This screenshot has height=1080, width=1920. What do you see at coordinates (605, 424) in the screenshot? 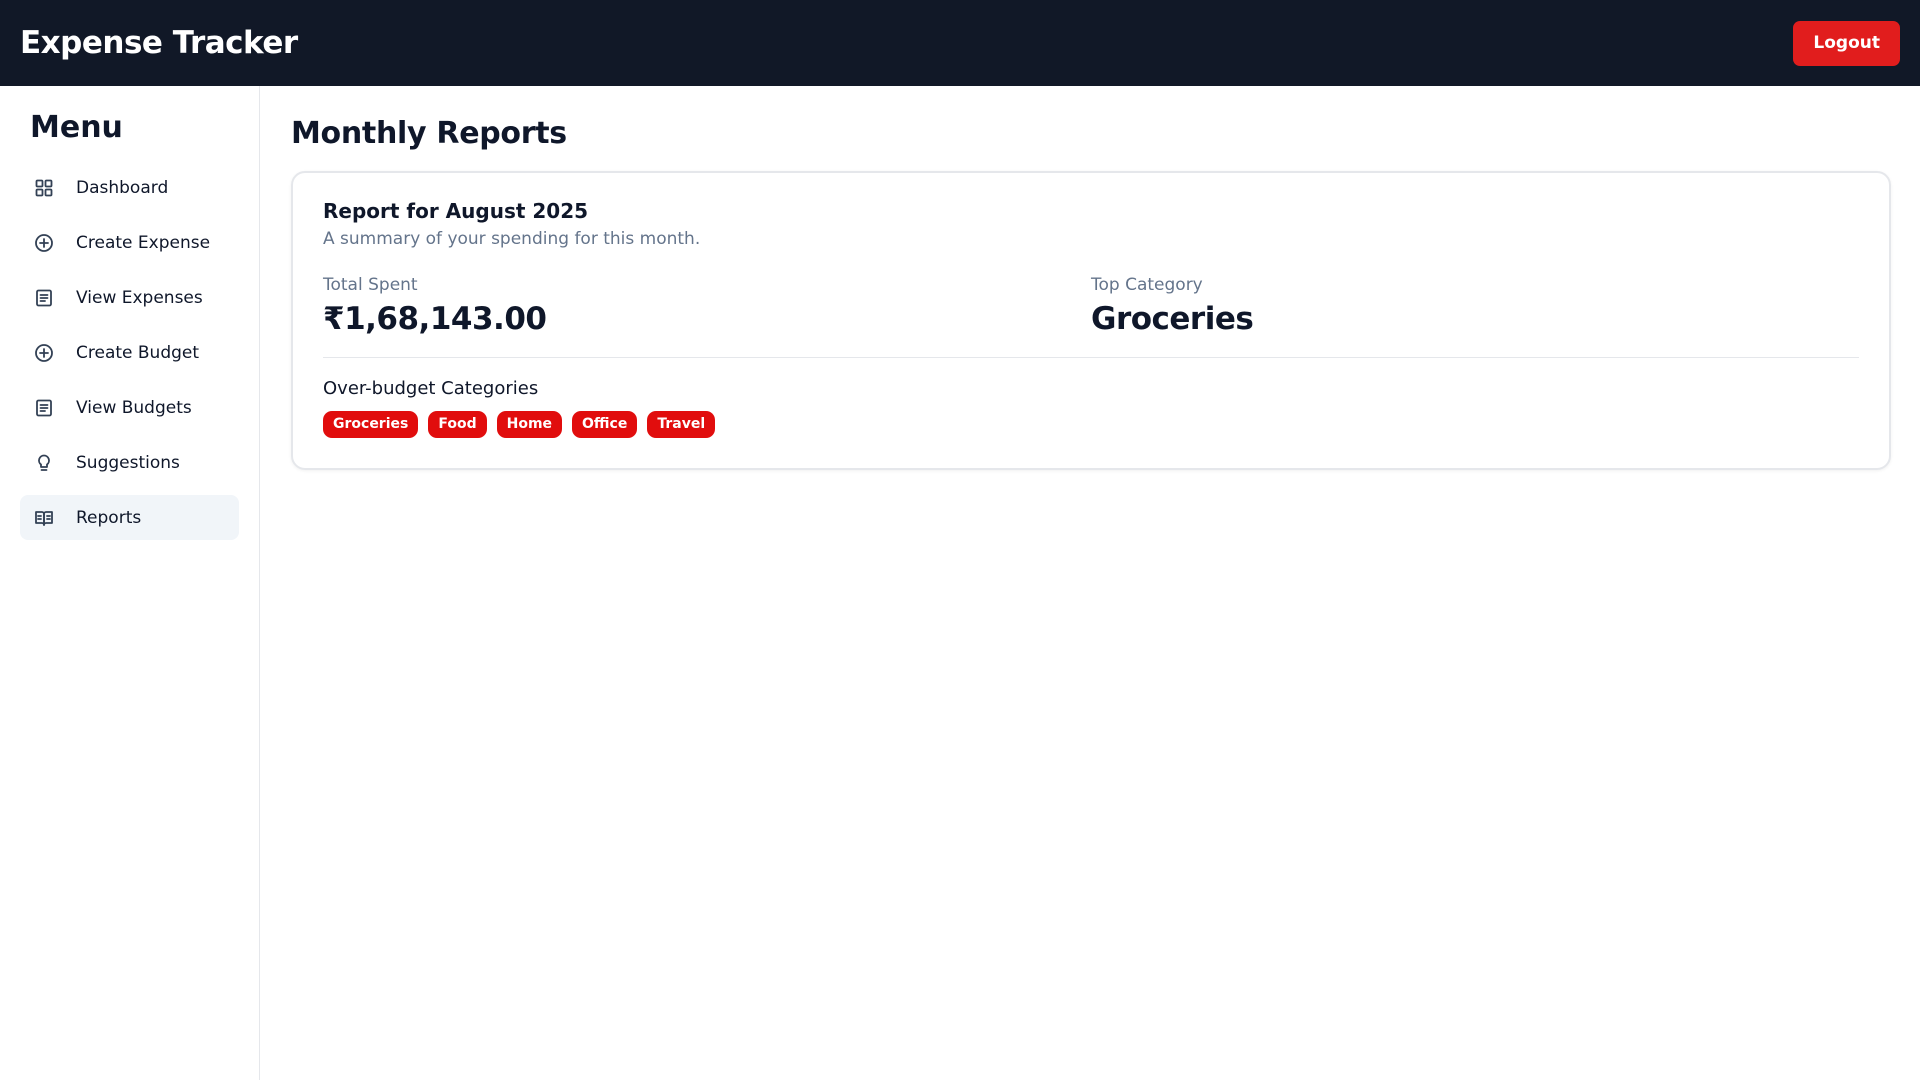
I see `category-badge: Office` at bounding box center [605, 424].